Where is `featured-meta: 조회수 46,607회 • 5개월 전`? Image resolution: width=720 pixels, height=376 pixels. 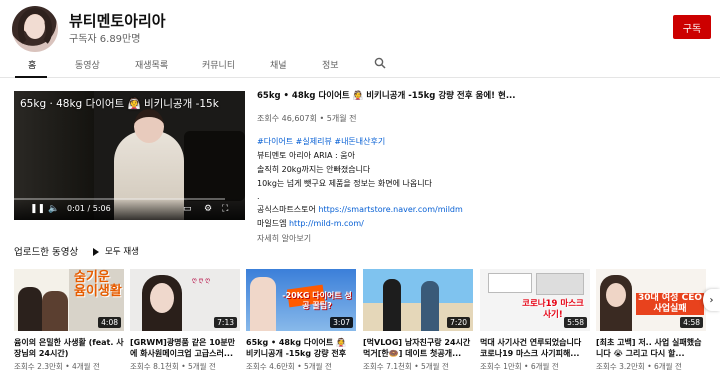
featured-meta: 조회수 46,607회 • 5개월 전 is located at coordinates (307, 118).